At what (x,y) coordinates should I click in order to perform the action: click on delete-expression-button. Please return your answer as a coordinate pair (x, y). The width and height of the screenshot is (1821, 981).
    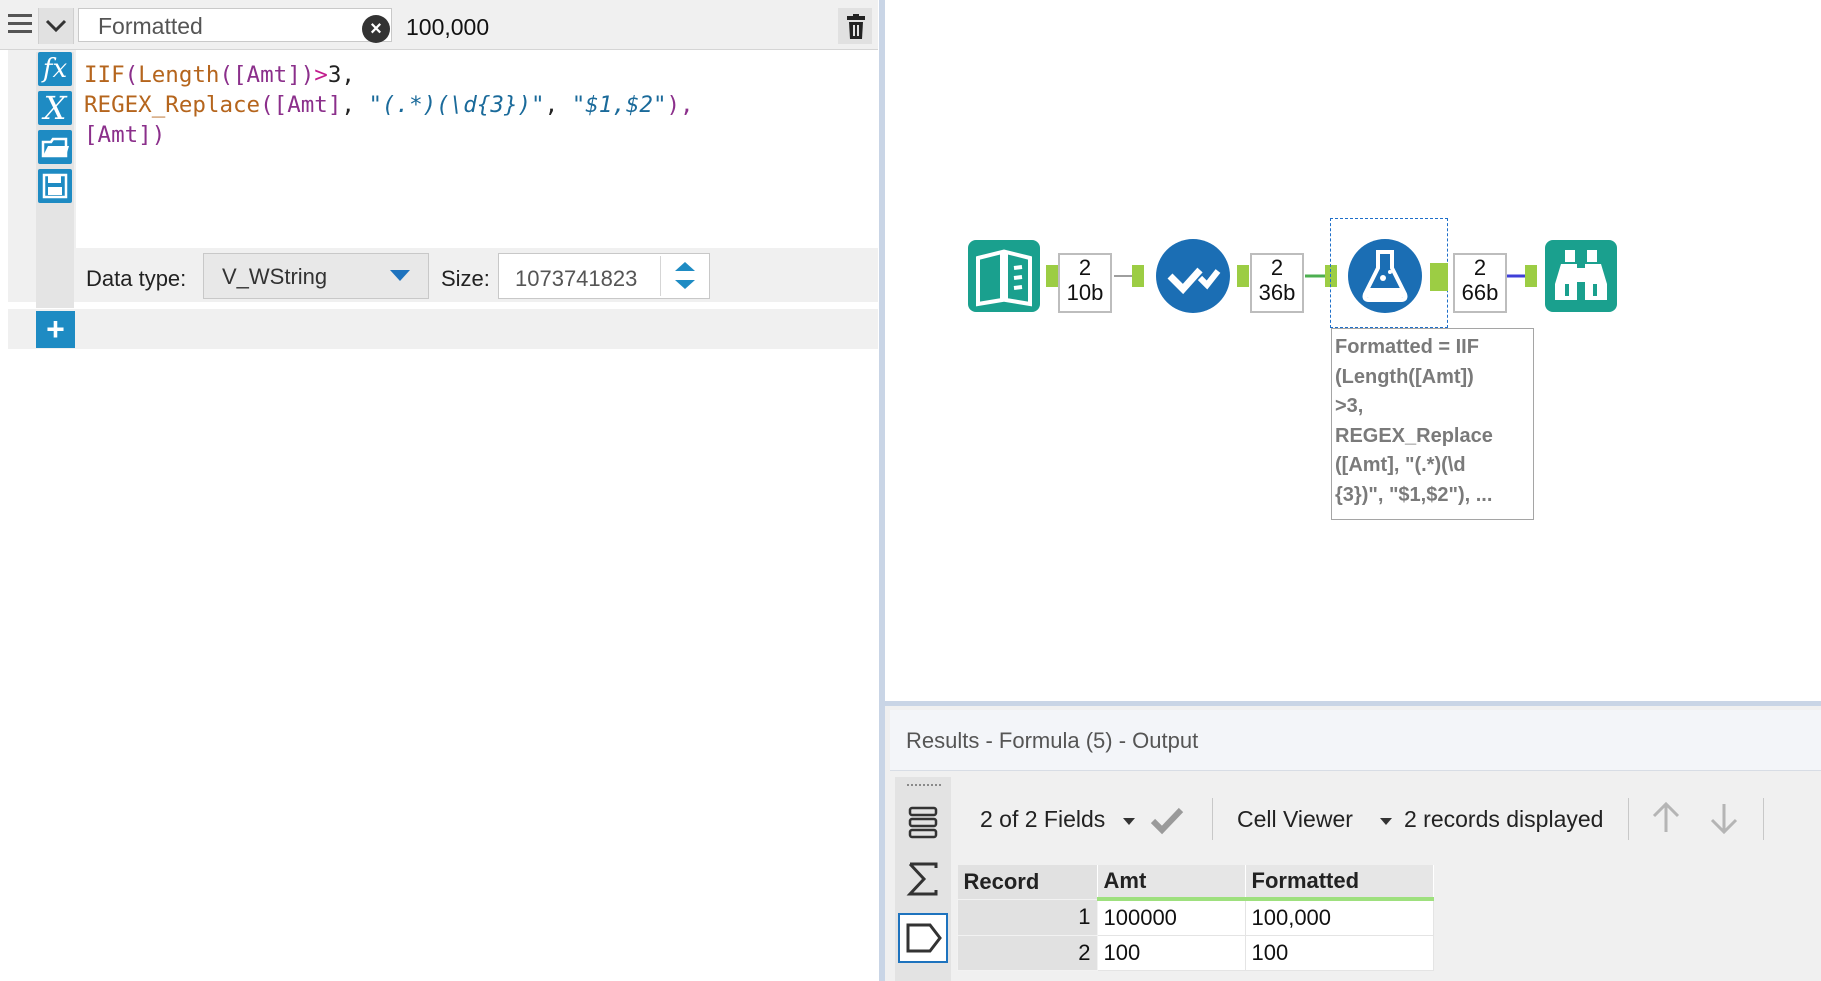
    Looking at the image, I should click on (855, 26).